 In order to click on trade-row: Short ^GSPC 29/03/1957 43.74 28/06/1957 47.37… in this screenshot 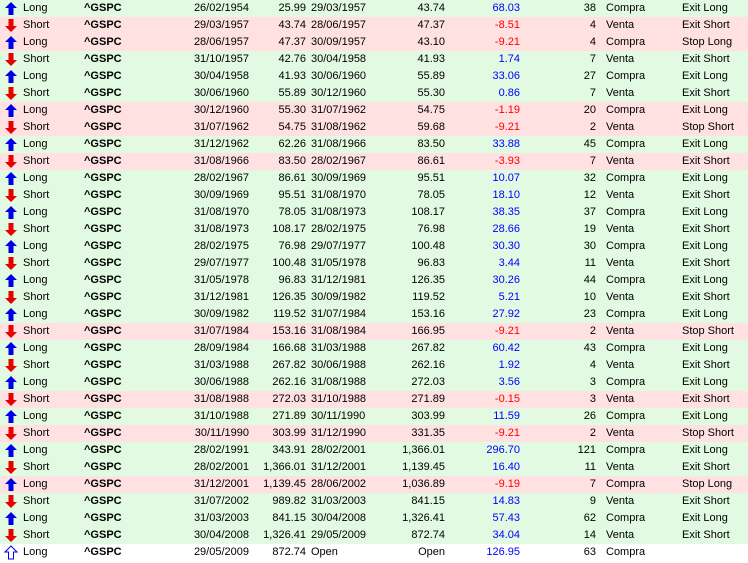, I will do `click(374, 25)`.